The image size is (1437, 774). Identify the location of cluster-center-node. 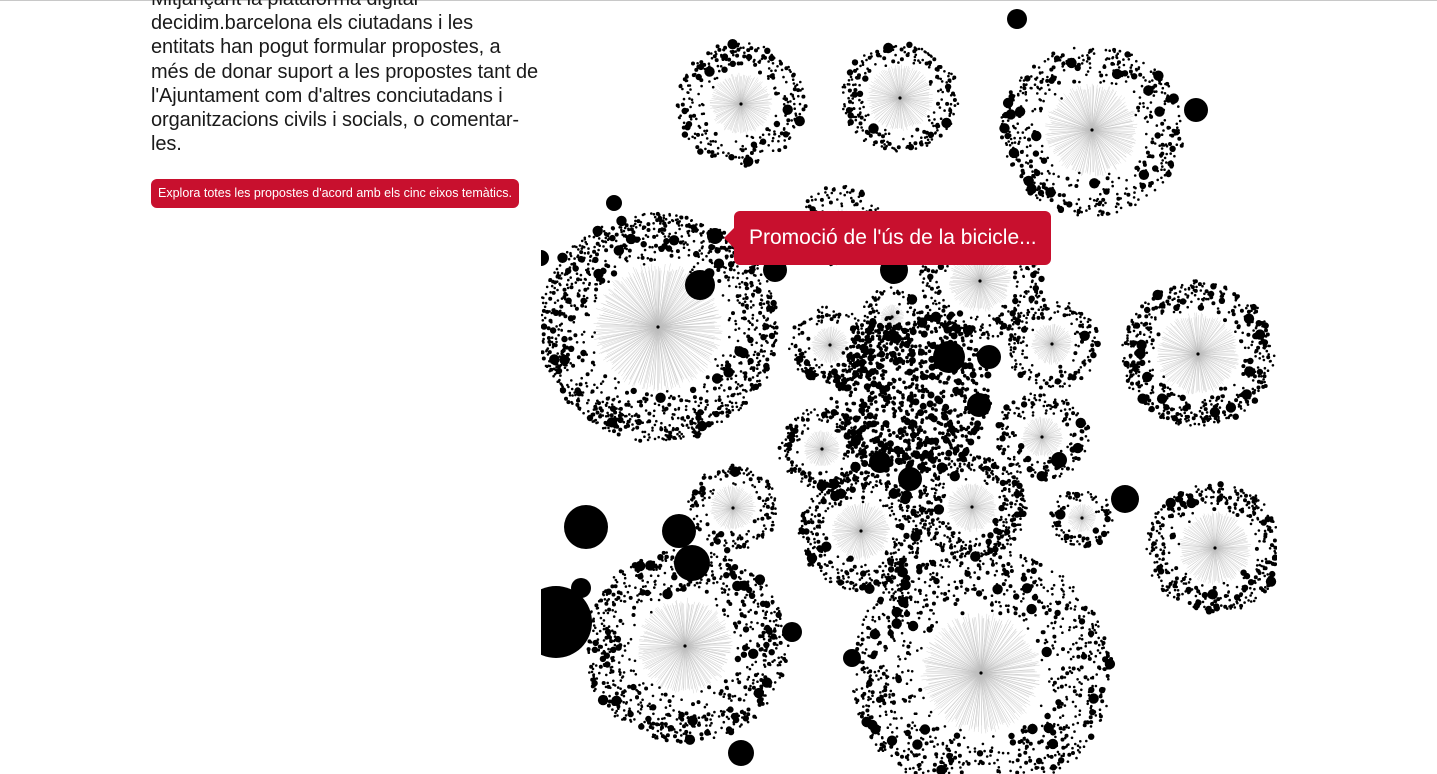
(900, 98).